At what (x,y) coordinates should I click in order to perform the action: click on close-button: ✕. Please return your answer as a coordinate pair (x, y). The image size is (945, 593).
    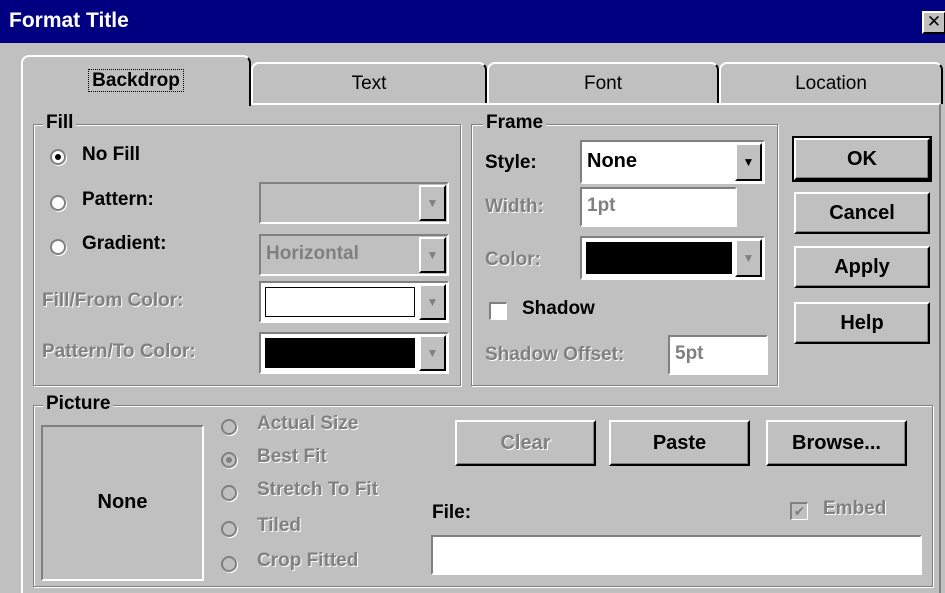
    Looking at the image, I should click on (933, 22).